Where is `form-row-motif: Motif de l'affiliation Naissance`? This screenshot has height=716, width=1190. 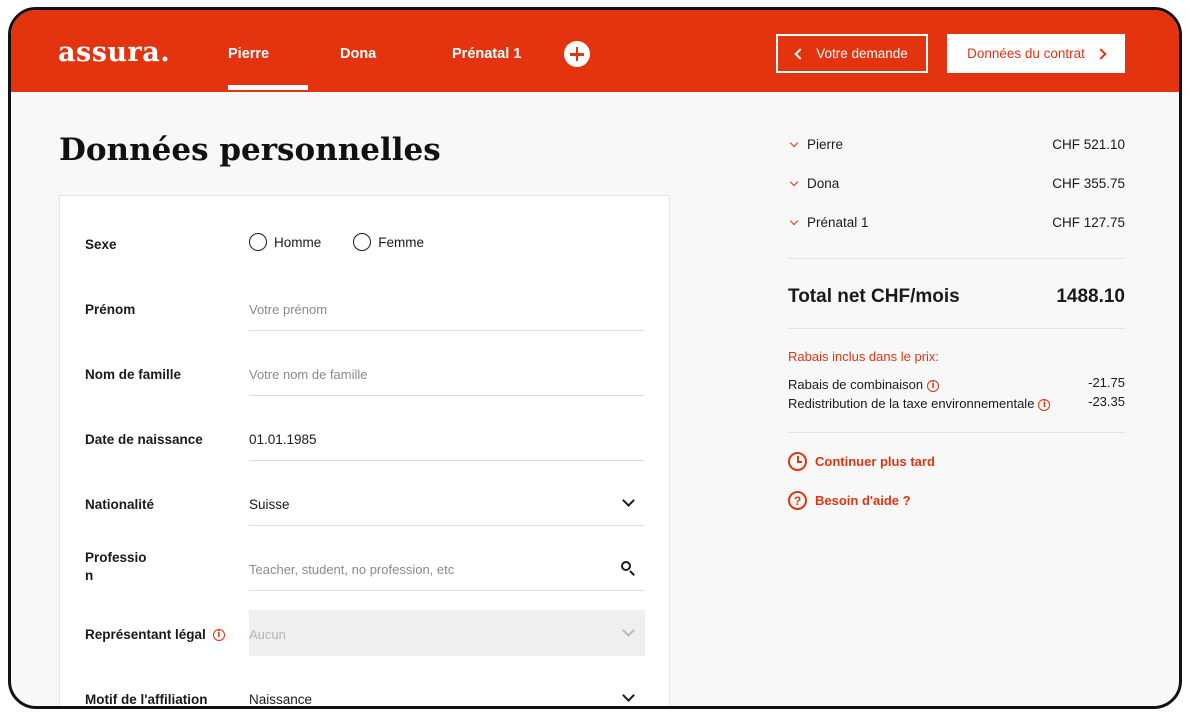
form-row-motif: Motif de l'affiliation Naissance is located at coordinates (364, 691).